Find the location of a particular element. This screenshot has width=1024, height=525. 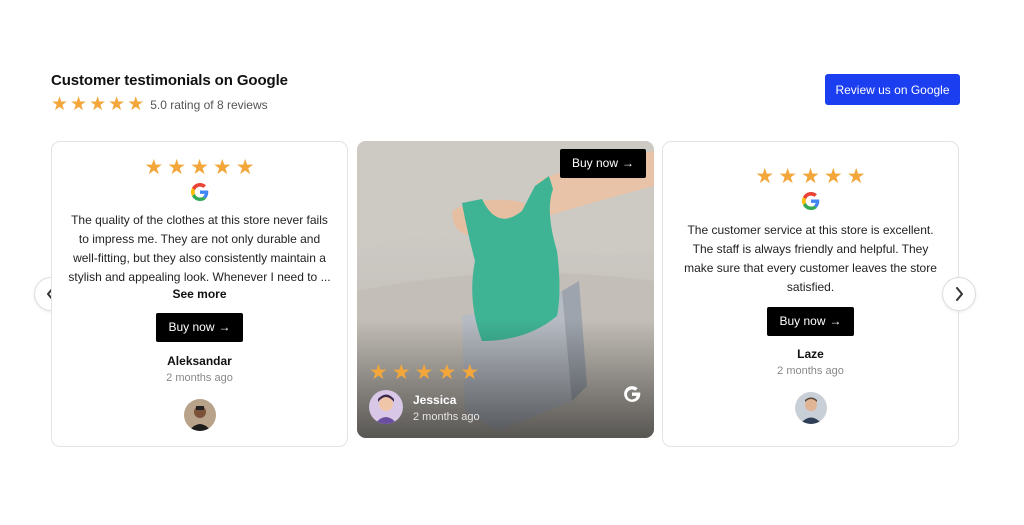

rating-stars: ★ ★ ★ ★ ★ is located at coordinates (97, 104).